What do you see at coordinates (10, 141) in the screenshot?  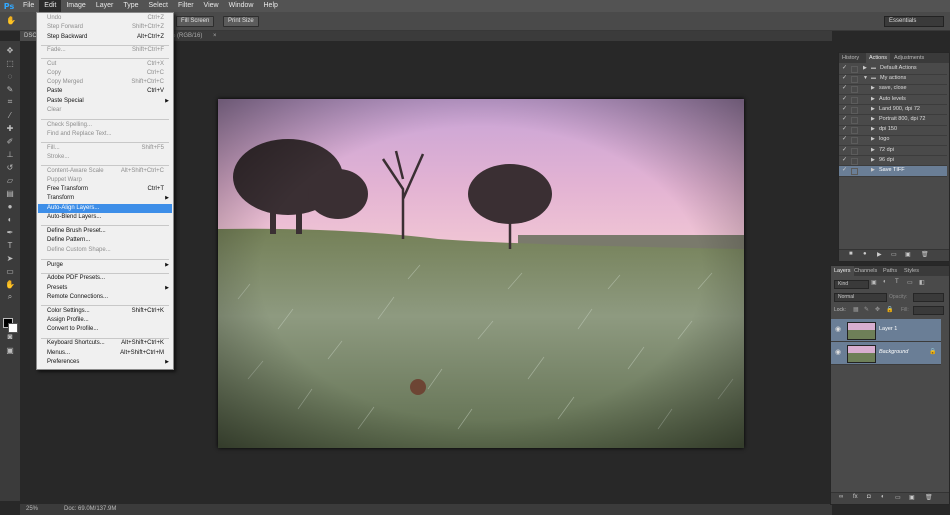 I see `brush-tool-icon: ✐` at bounding box center [10, 141].